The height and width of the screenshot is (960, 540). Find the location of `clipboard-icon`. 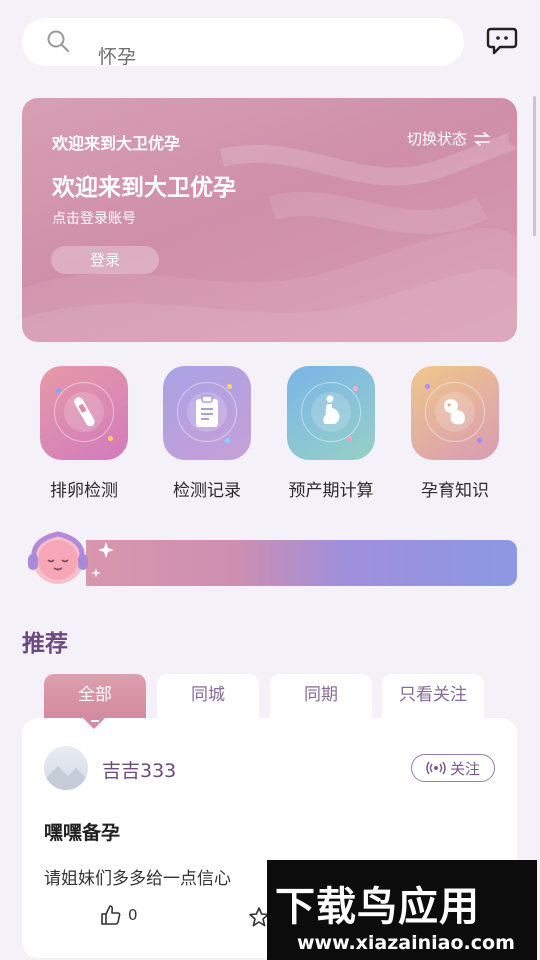

clipboard-icon is located at coordinates (207, 411).